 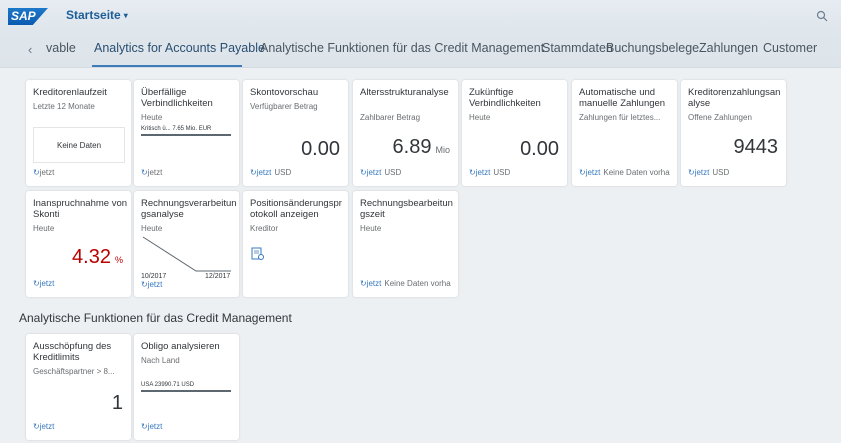 I want to click on trend-end-tick: 12/2017, so click(x=218, y=276).